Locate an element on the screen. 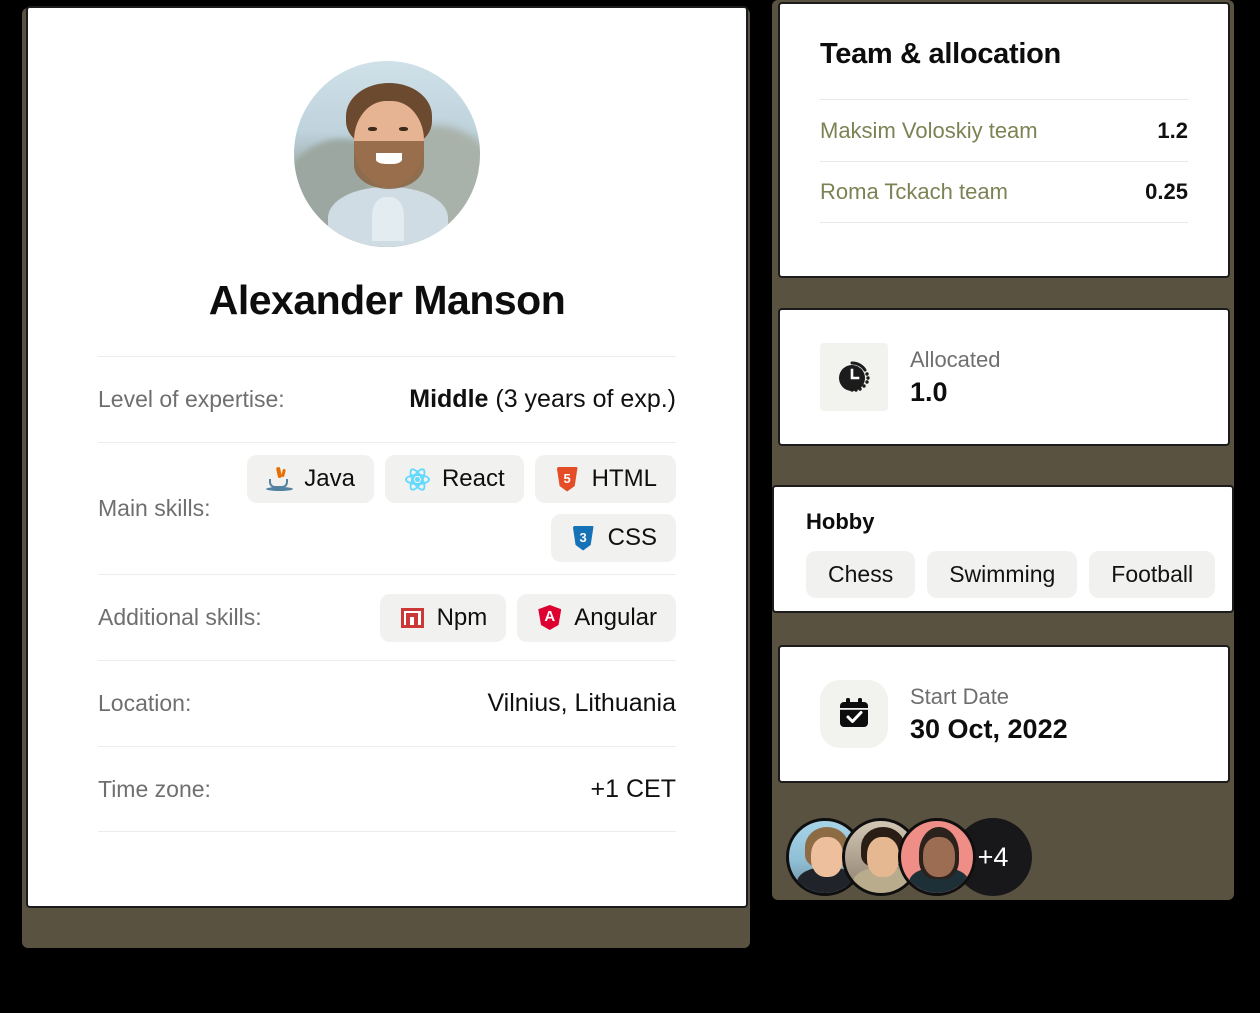 The width and height of the screenshot is (1260, 1013). profile-avatar is located at coordinates (387, 154).